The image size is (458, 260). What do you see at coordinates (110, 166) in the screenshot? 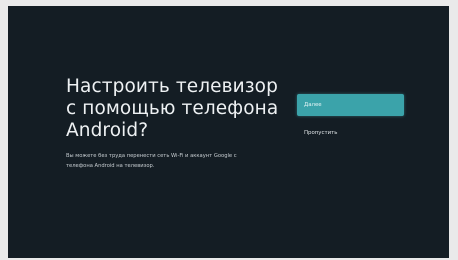
I see `description-line-2: телефона Android на телевизор.` at bounding box center [110, 166].